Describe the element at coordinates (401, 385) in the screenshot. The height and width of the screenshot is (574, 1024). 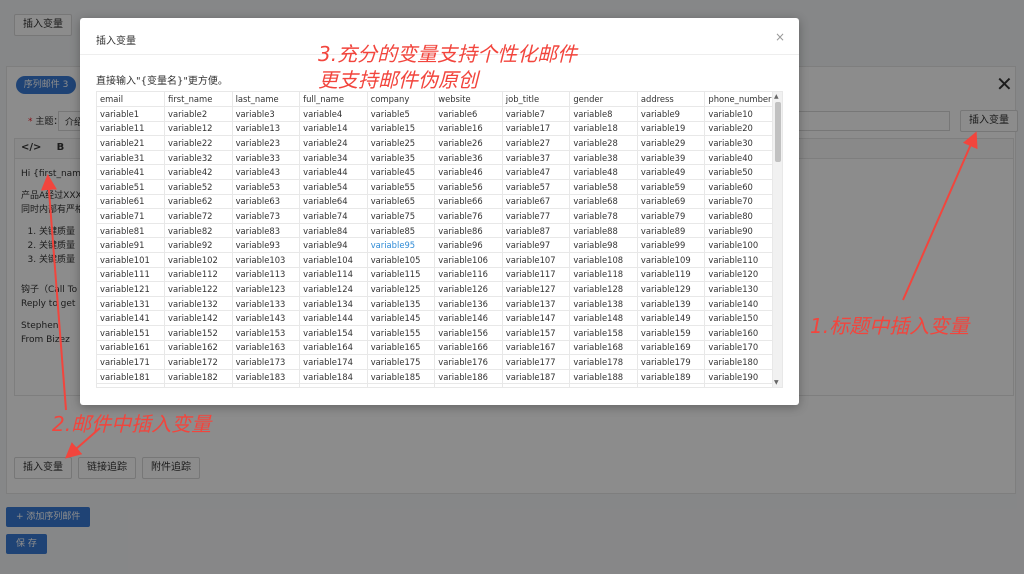
I see `variable-cell: variable195` at that location.